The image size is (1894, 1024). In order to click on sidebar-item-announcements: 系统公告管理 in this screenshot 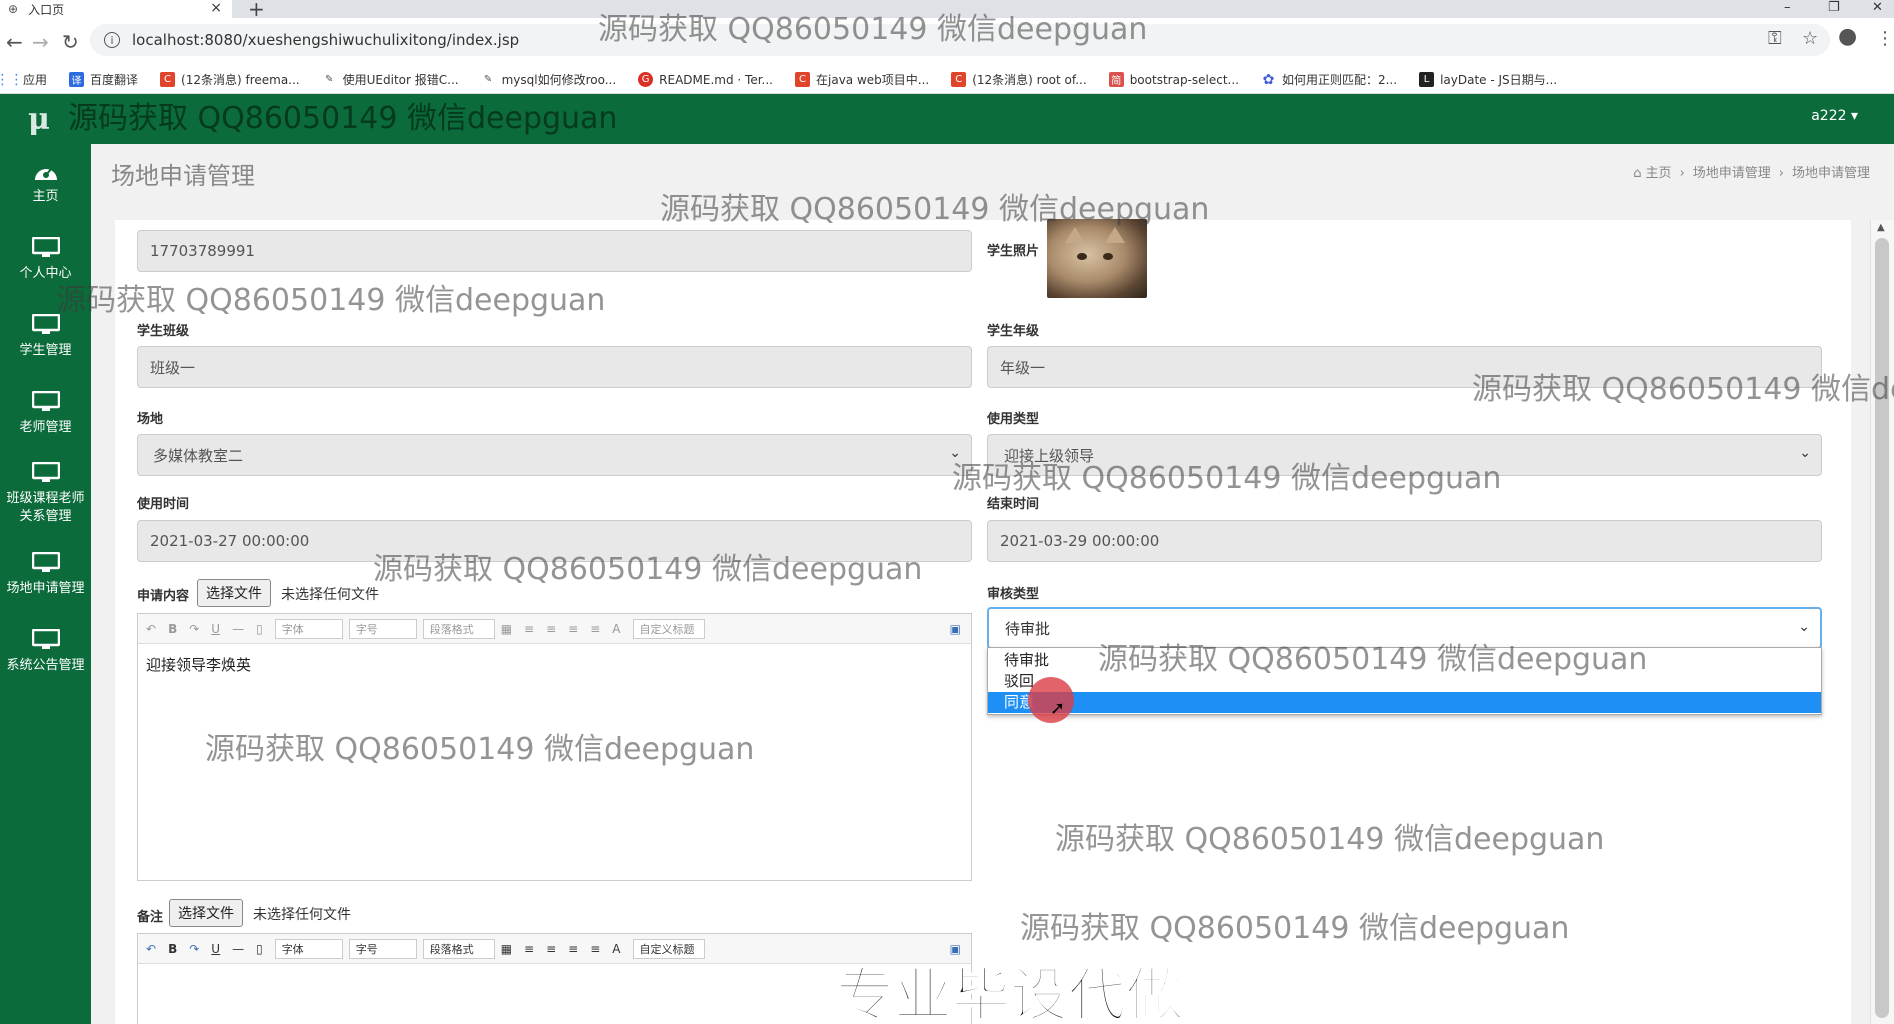, I will do `click(45, 651)`.